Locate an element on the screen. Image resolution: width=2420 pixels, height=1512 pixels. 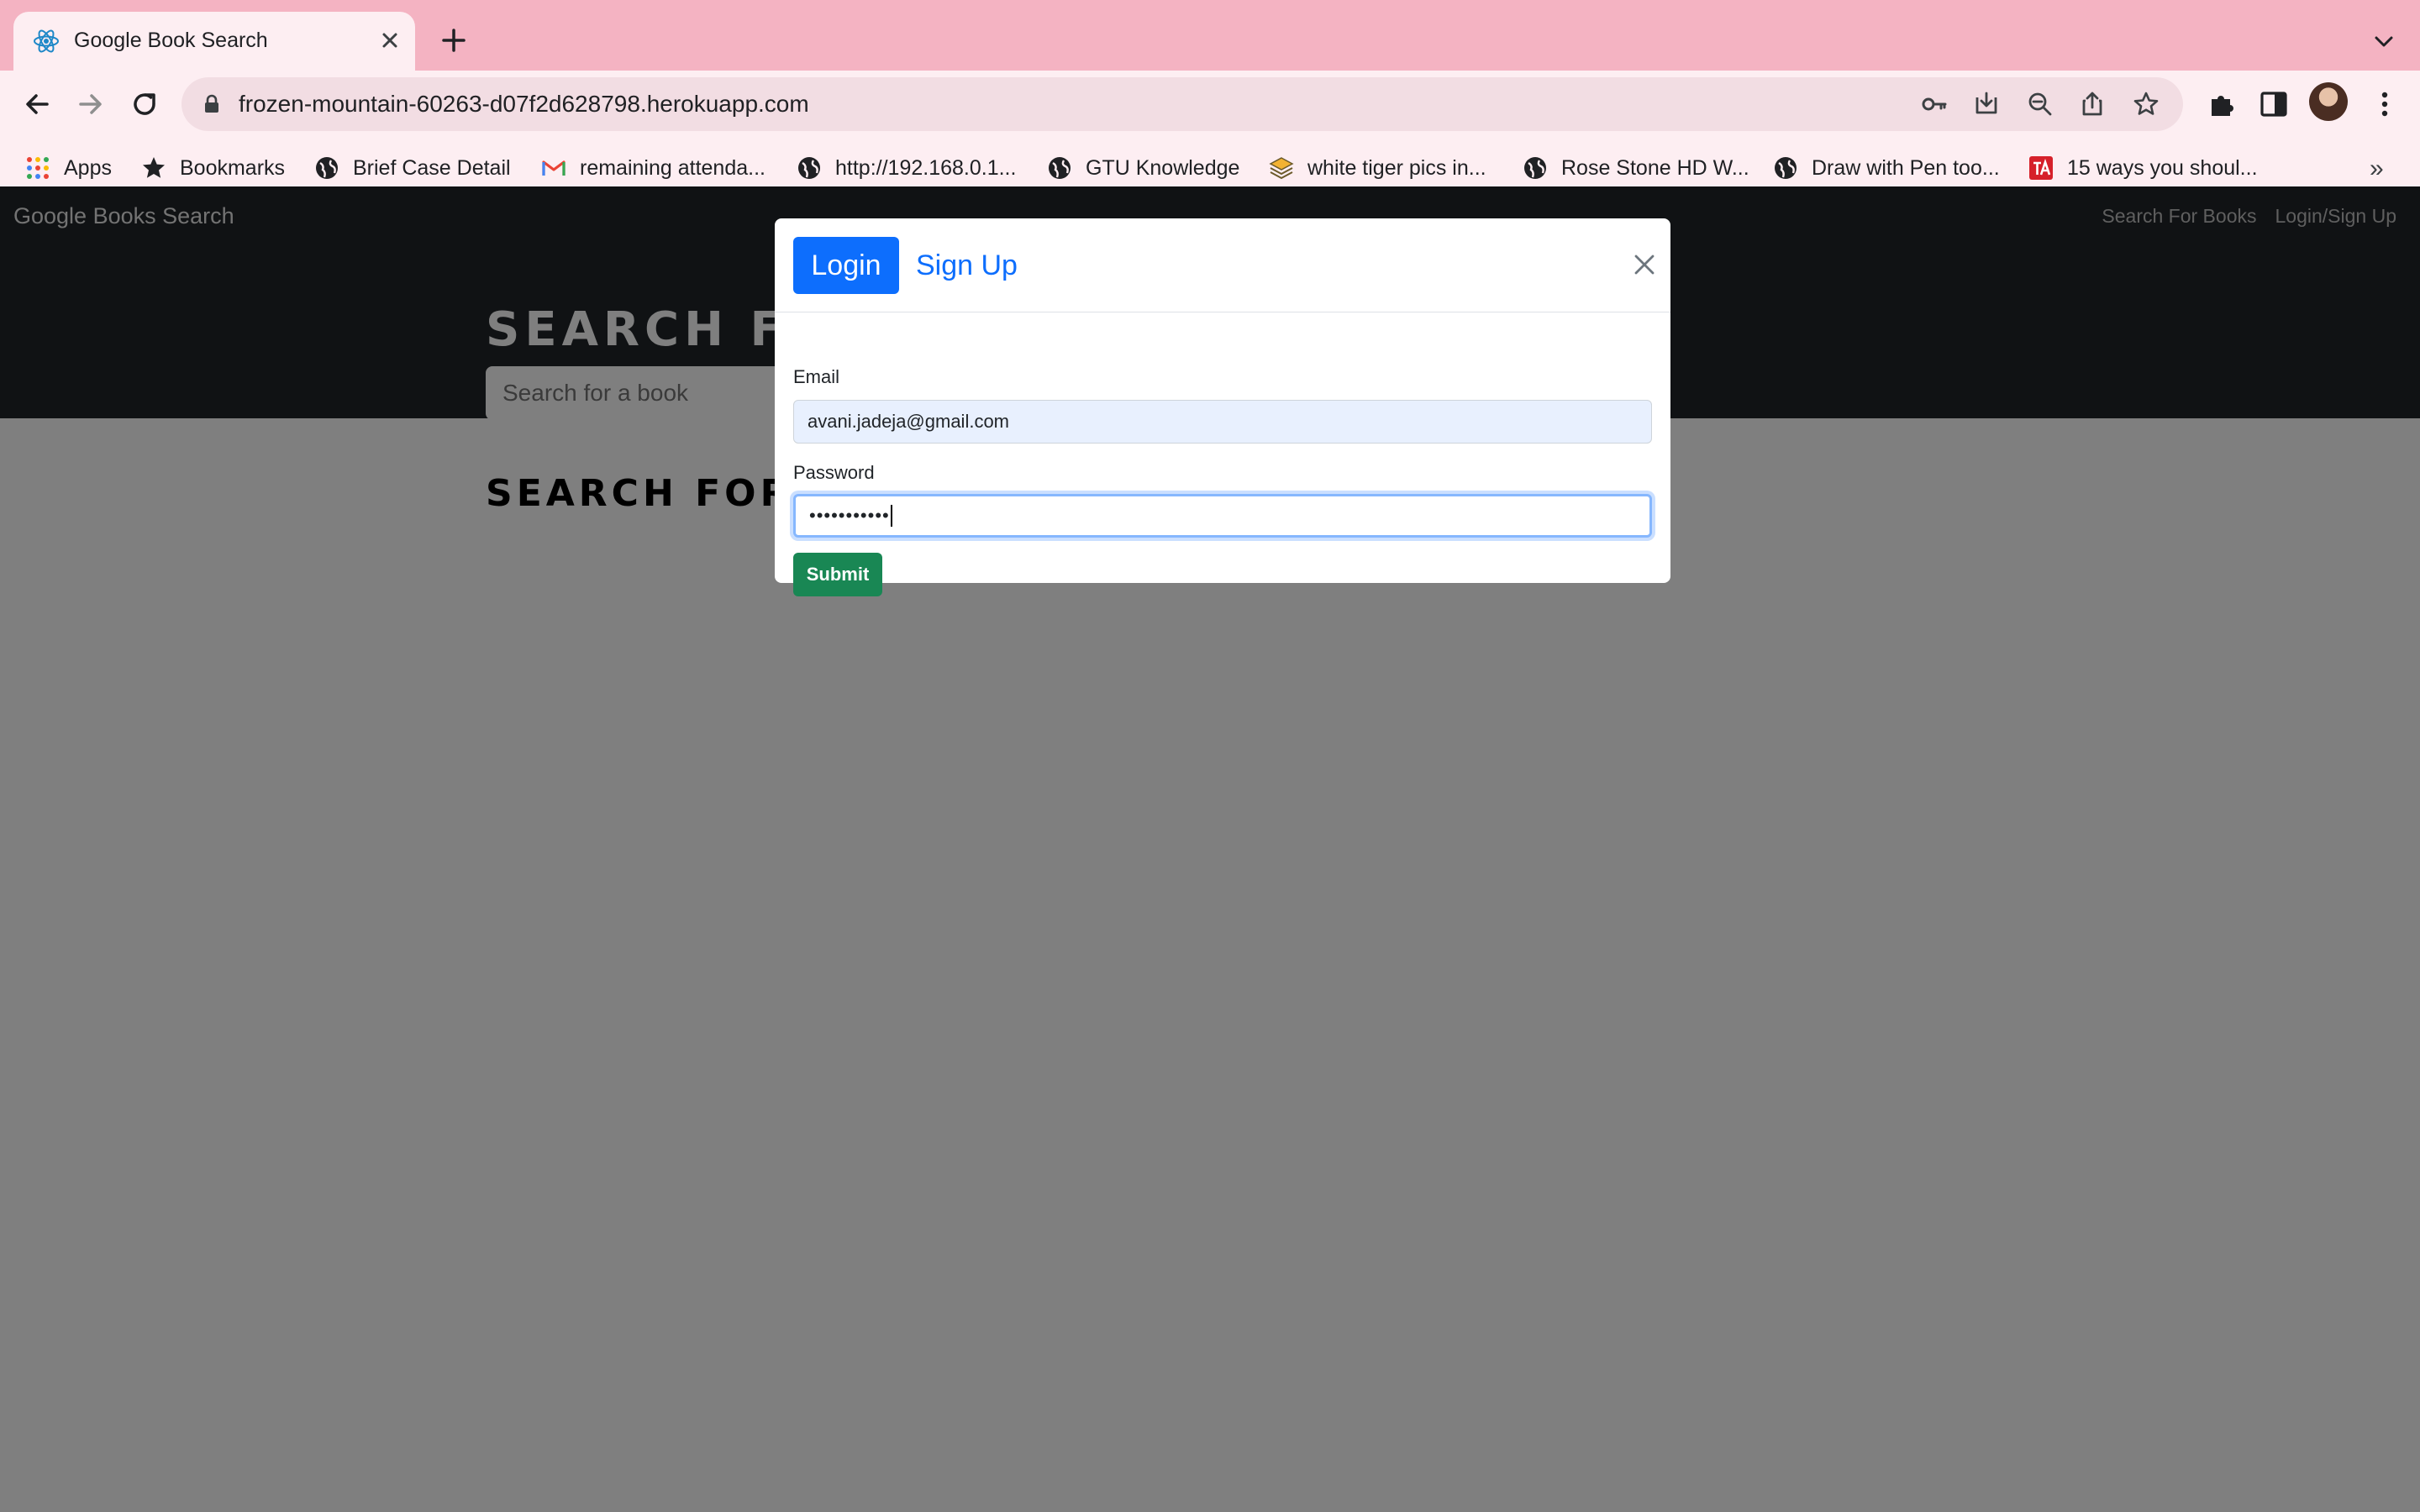
close-tab-icon is located at coordinates (390, 40).